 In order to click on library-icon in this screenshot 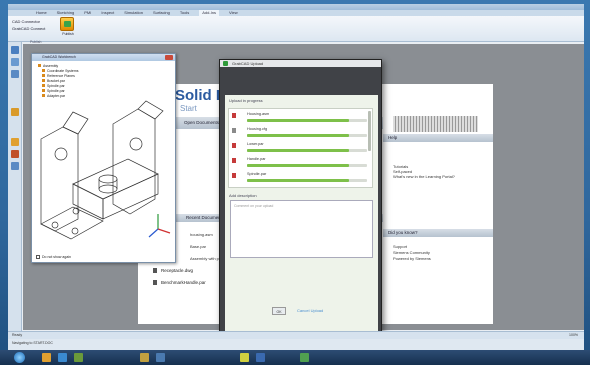, I will do `click(15, 62)`.